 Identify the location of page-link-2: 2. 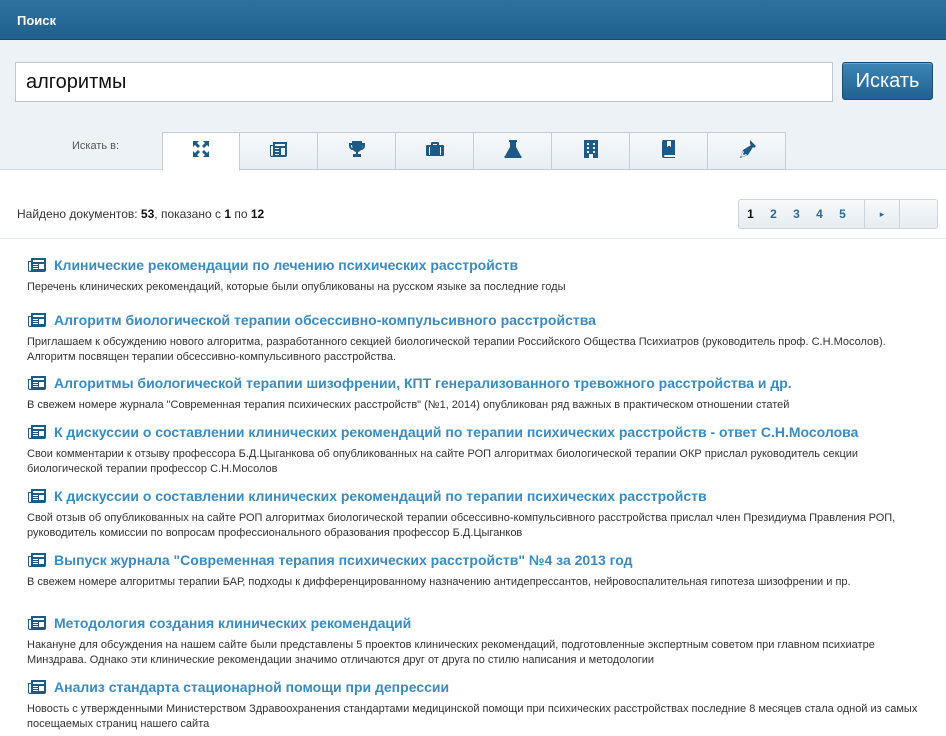
(773, 214).